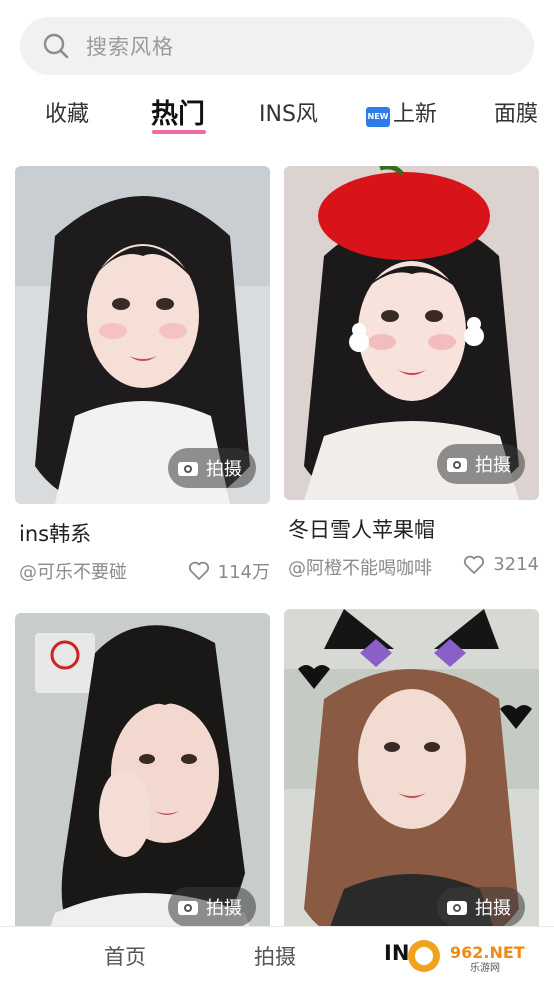 This screenshot has width=554, height=984. Describe the element at coordinates (361, 530) in the screenshot. I see `card-title: 冬日雪人苹果帽` at that location.